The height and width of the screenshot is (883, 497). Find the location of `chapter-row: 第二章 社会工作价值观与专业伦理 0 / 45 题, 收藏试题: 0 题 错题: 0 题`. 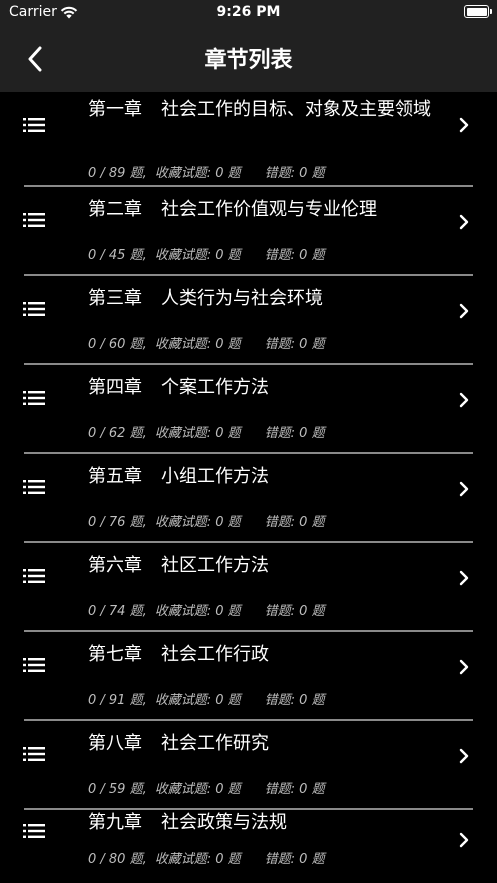

chapter-row: 第二章 社会工作价值观与专业伦理 0 / 45 题, 收藏试题: 0 题 错题: 0 题 is located at coordinates (248, 231).